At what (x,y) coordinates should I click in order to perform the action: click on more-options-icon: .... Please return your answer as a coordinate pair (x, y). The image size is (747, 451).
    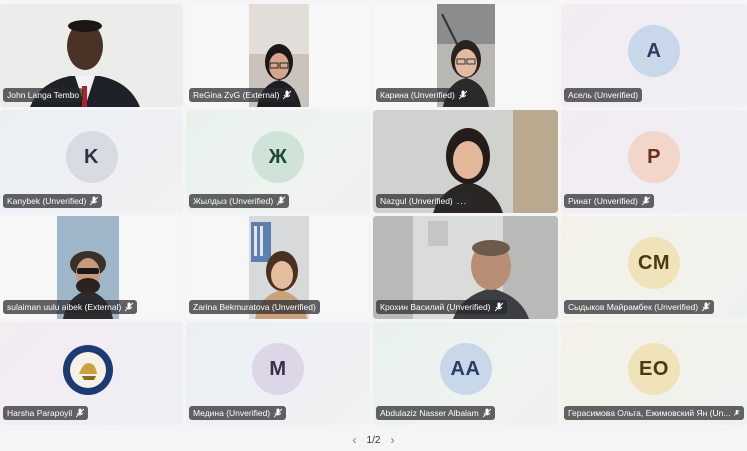
    Looking at the image, I should click on (462, 201).